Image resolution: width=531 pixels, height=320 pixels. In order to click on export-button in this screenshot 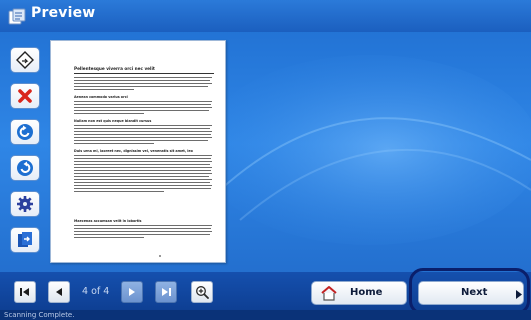, I will do `click(25, 240)`.